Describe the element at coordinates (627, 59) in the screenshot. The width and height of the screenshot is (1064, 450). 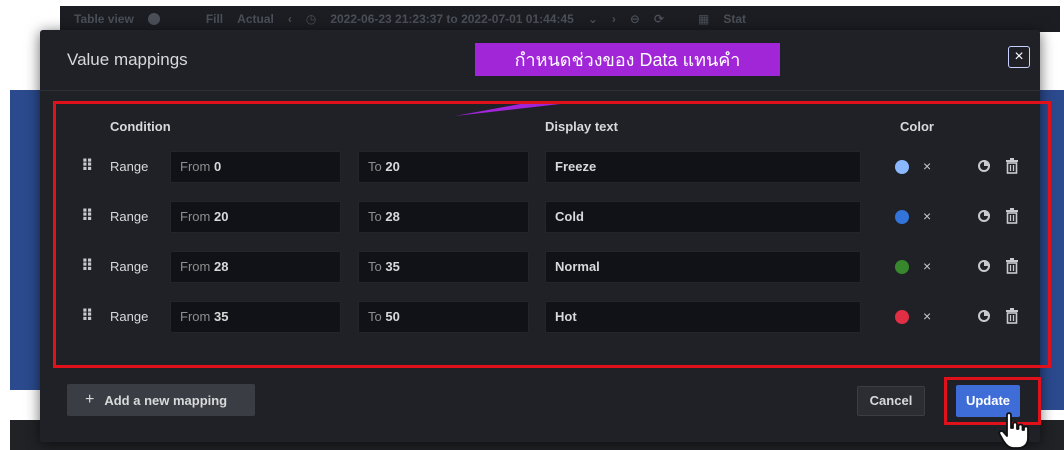
I see `callout-label: กำหนดช่วงของ Data แทนคำ` at that location.